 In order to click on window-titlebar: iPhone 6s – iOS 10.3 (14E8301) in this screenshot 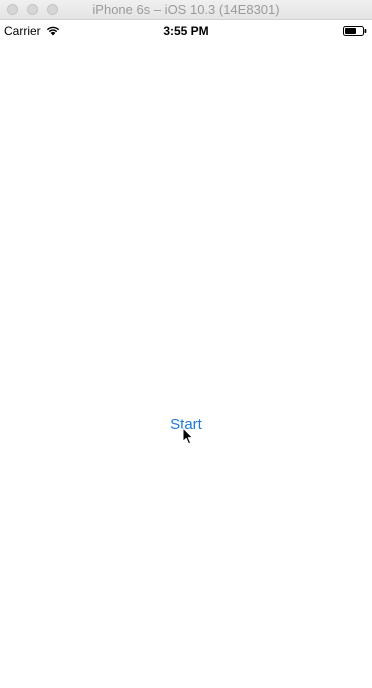, I will do `click(186, 10)`.